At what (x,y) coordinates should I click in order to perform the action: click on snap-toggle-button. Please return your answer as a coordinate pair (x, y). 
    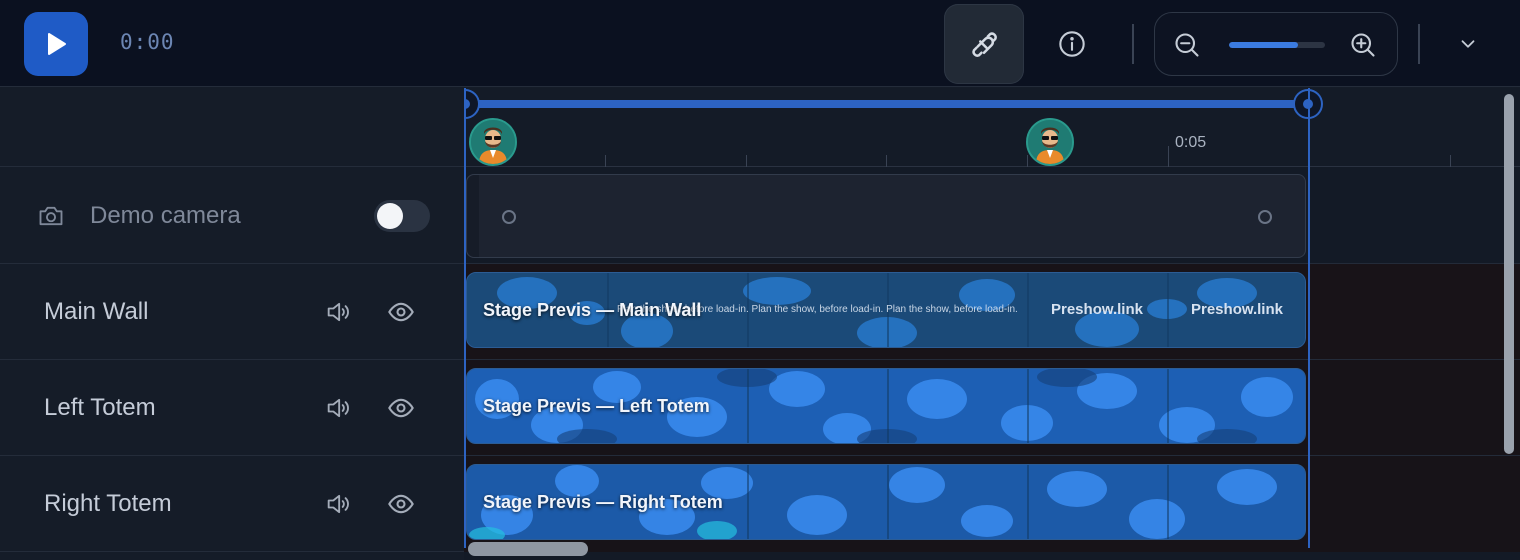
    Looking at the image, I should click on (984, 44).